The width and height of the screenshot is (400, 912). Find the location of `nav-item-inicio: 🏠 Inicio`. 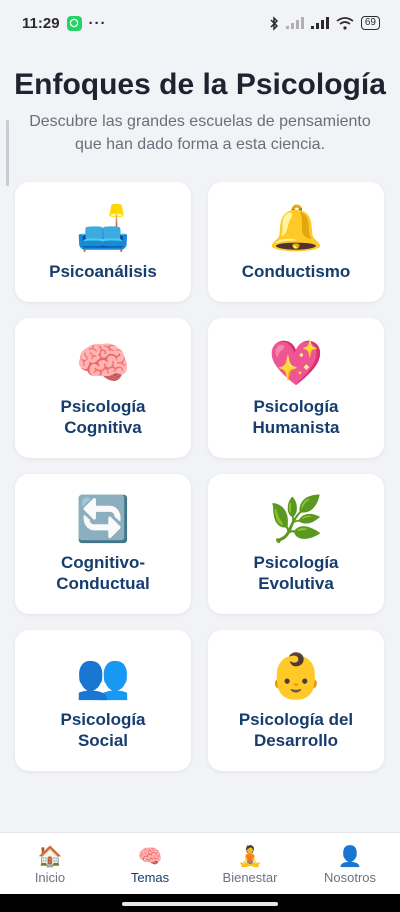

nav-item-inicio: 🏠 Inicio is located at coordinates (50, 864).